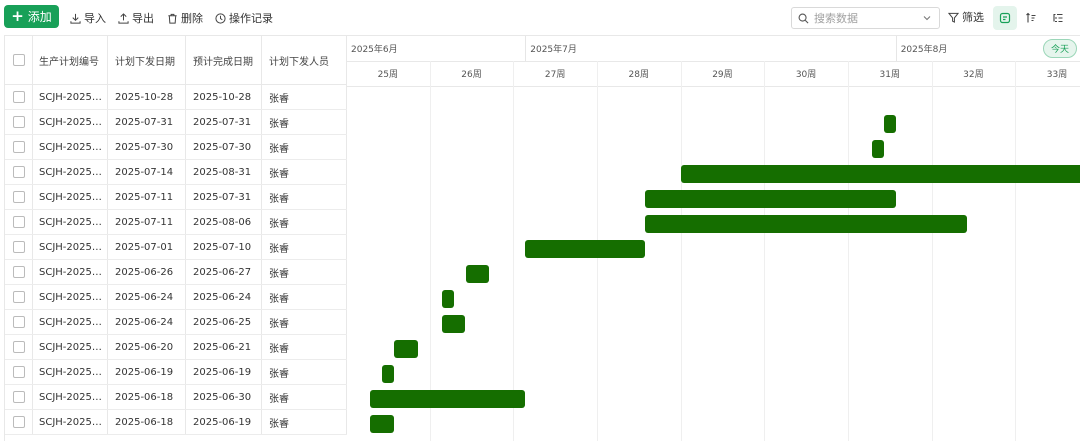  I want to click on delete-label: 删除, so click(192, 18).